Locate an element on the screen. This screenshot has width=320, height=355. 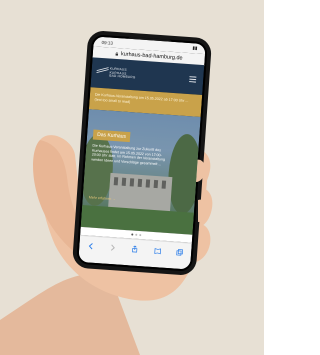
back-icon is located at coordinates (90, 246).